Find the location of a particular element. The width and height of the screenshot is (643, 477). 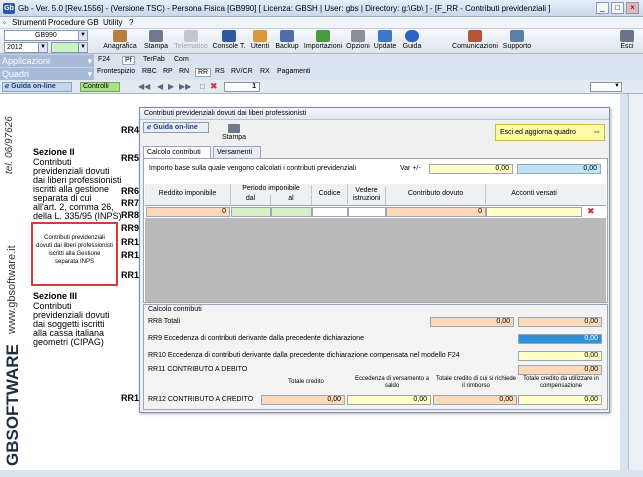

secondary-select: ▼ is located at coordinates (69, 47).